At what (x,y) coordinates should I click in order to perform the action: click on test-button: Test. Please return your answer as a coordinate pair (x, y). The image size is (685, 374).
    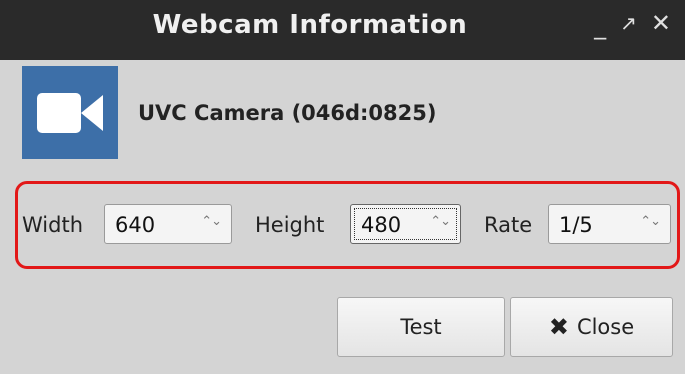
    Looking at the image, I should click on (421, 327).